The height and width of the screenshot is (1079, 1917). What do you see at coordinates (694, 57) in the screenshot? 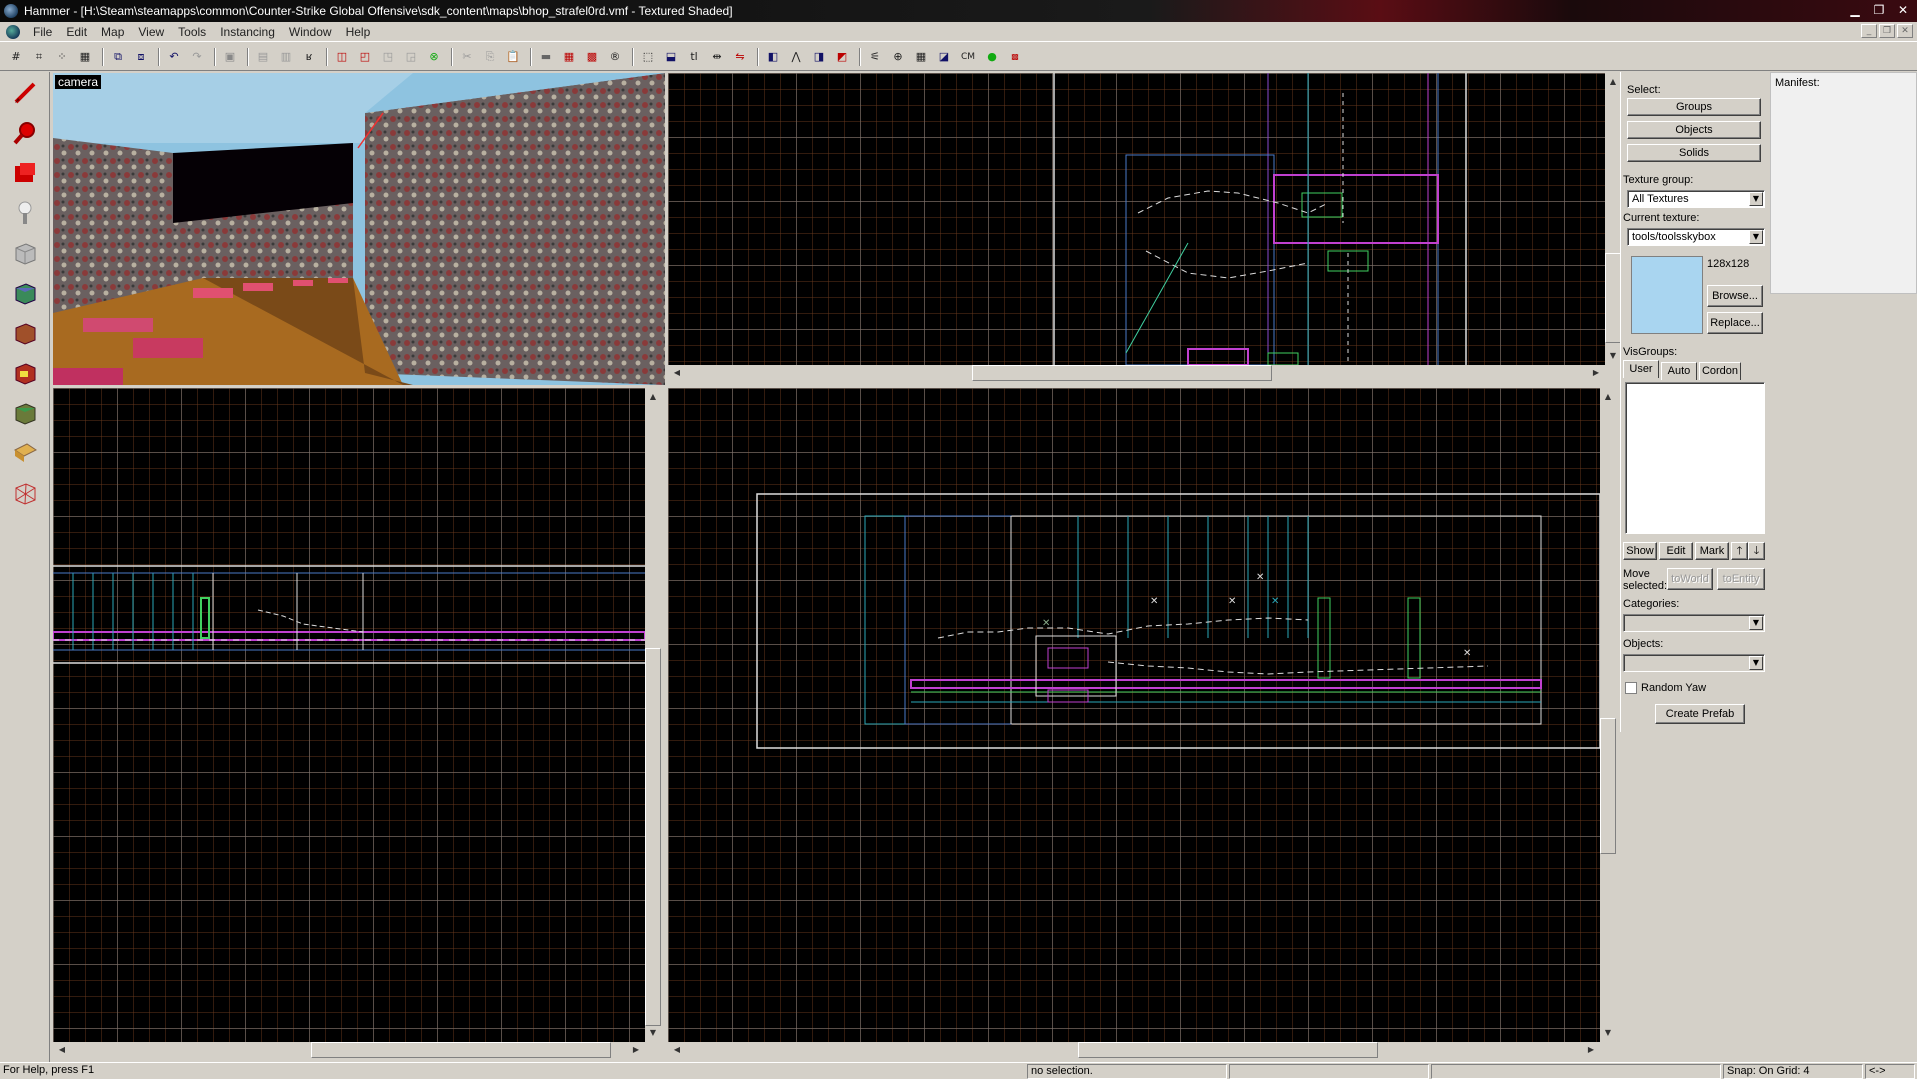
I see `texture-tool-icon: tl` at bounding box center [694, 57].